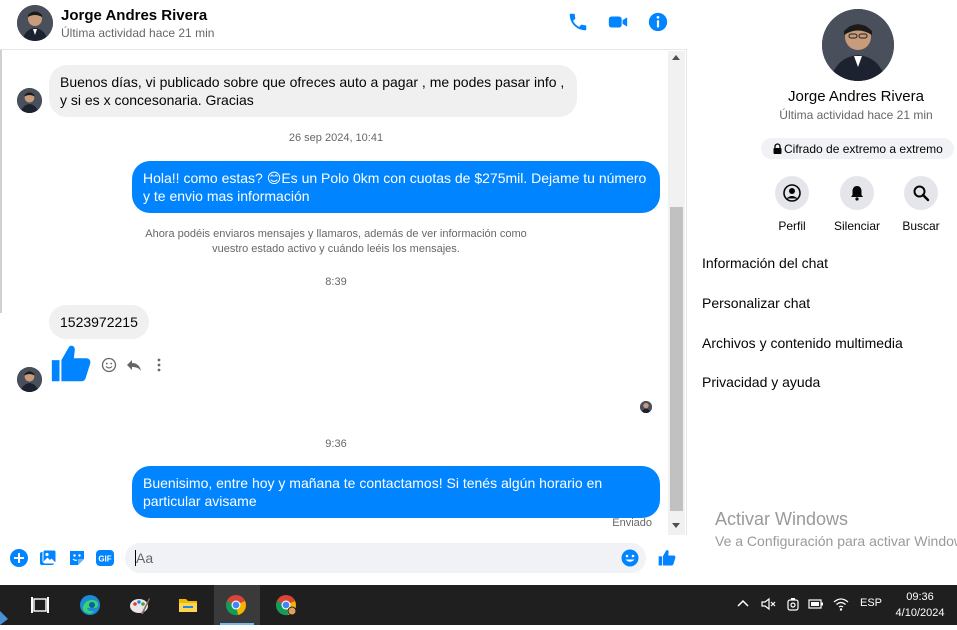 The width and height of the screenshot is (957, 630). What do you see at coordinates (777, 148) in the screenshot?
I see `lock-icon` at bounding box center [777, 148].